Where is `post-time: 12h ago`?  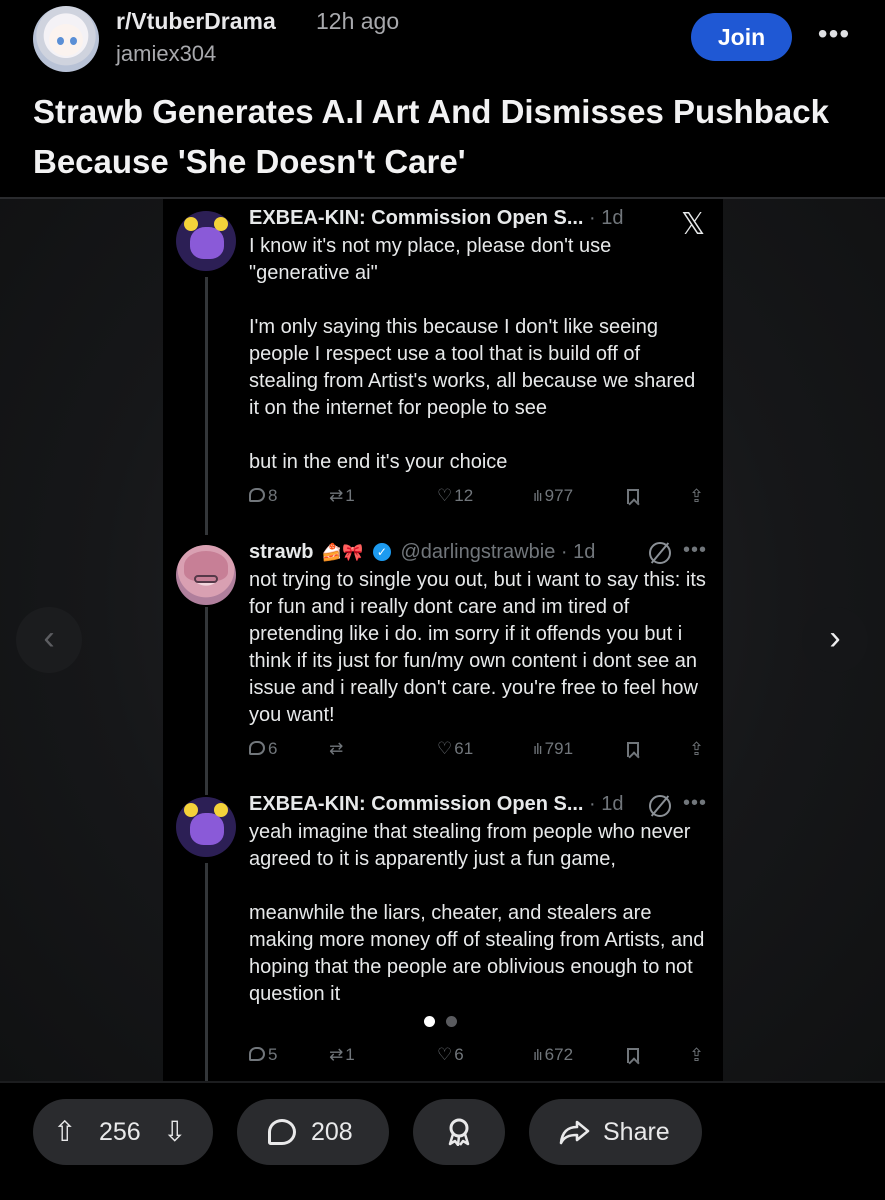
post-time: 12h ago is located at coordinates (358, 21).